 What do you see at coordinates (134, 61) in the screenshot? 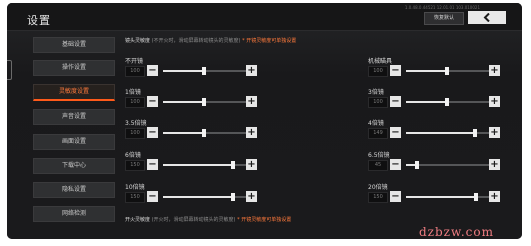
I see `slider-label: 不开镜` at bounding box center [134, 61].